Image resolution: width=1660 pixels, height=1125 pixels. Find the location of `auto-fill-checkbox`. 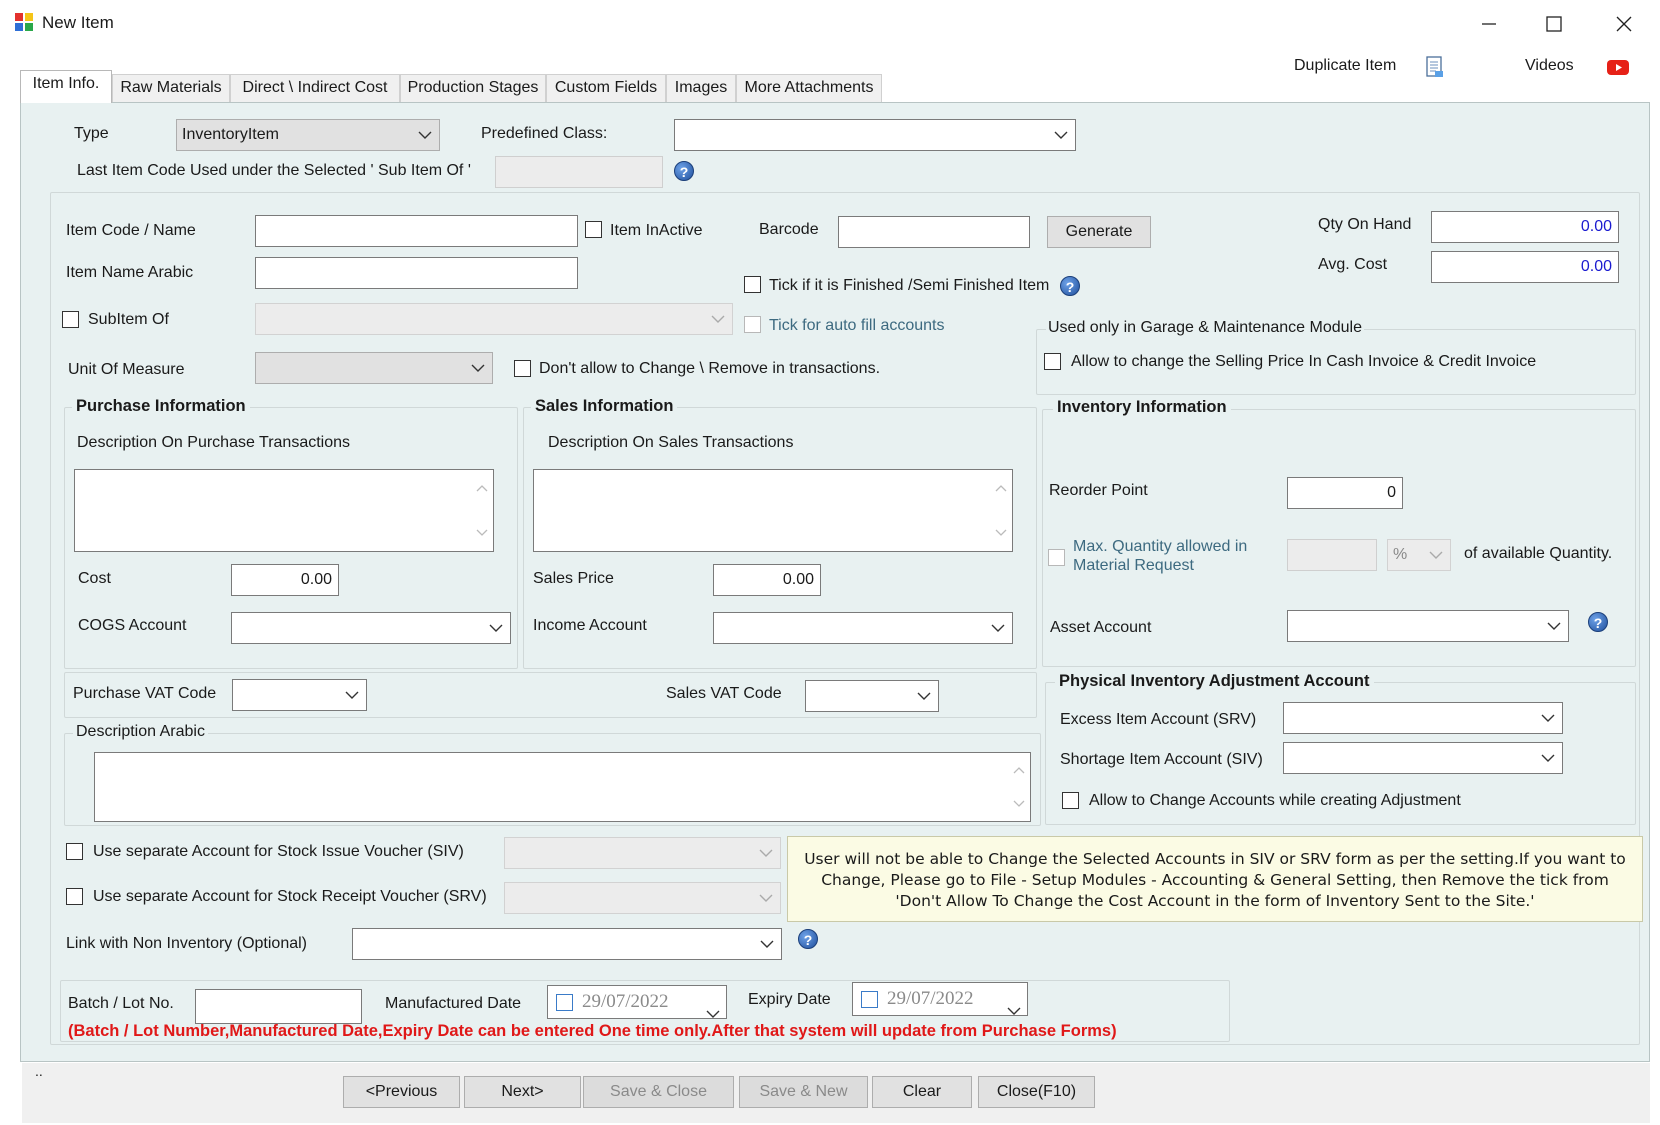

auto-fill-checkbox is located at coordinates (752, 324).